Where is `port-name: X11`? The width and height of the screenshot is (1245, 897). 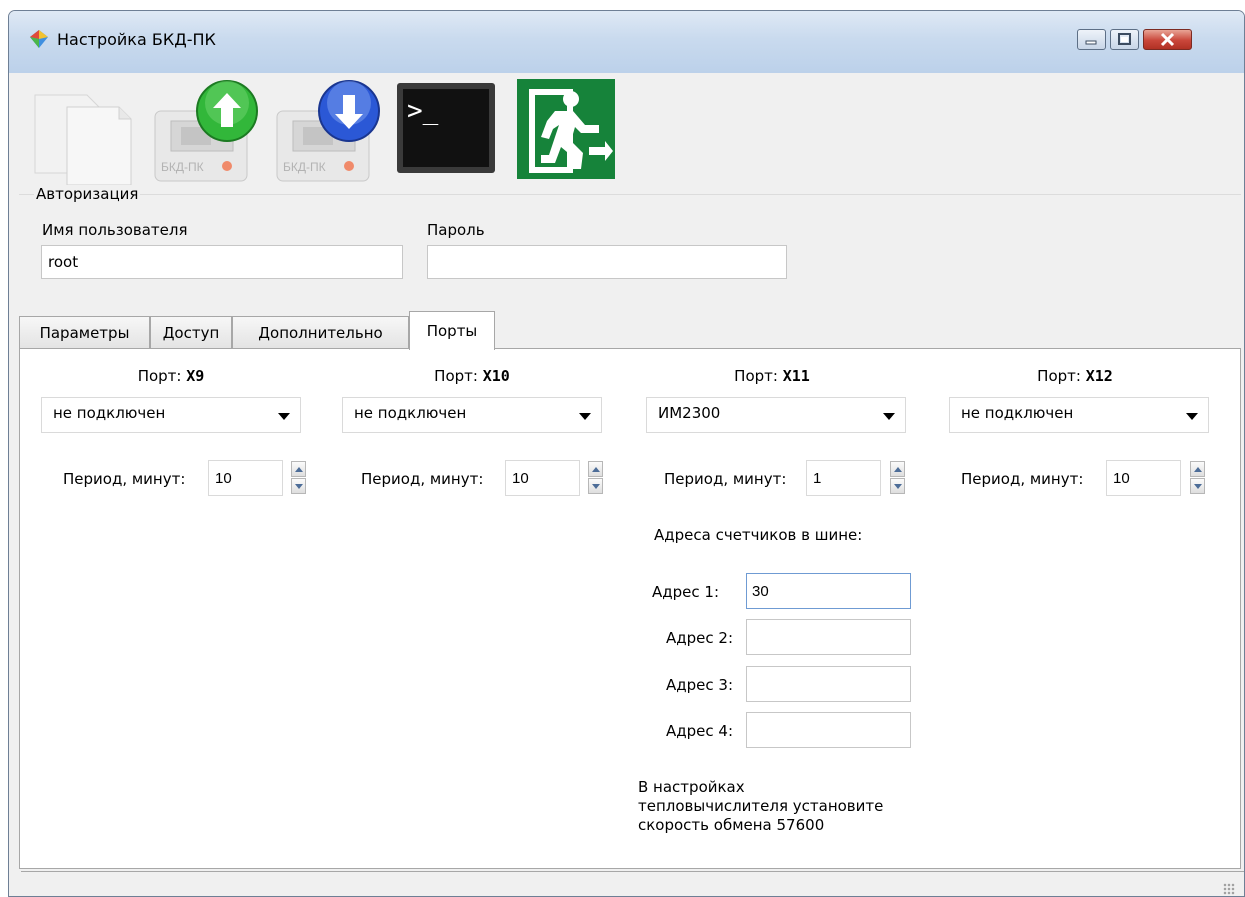
port-name: X11 is located at coordinates (796, 376).